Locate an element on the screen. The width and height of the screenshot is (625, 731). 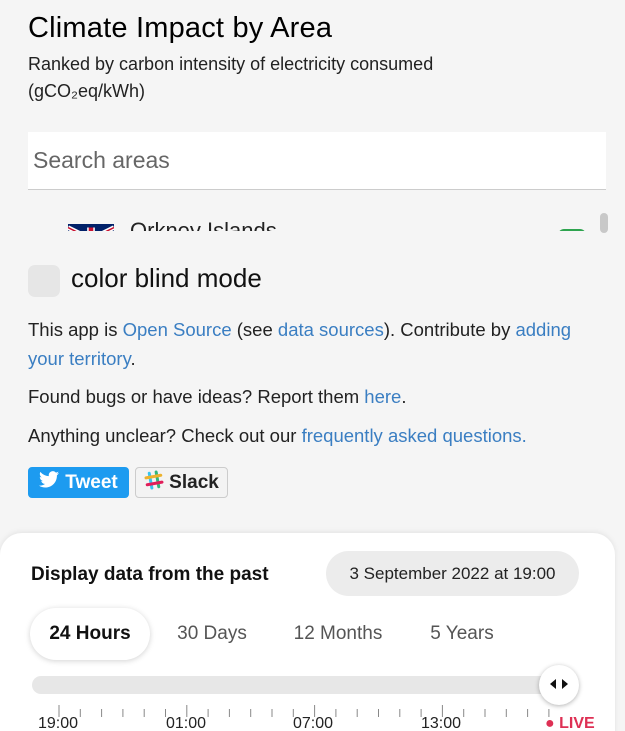
tweet-label: Tweet is located at coordinates (91, 482).